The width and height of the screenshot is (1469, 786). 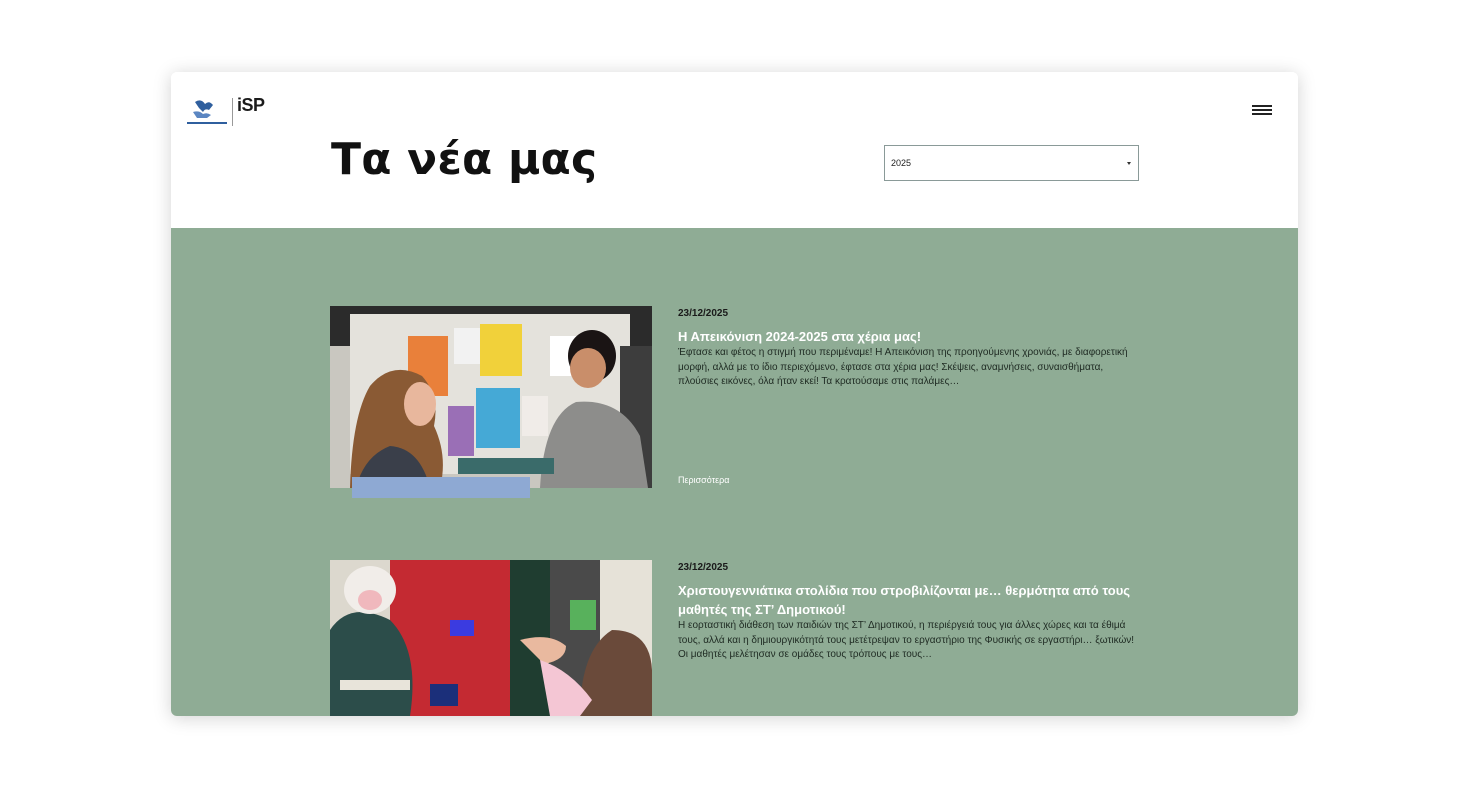 I want to click on school-logo: iSP, so click(x=228, y=111).